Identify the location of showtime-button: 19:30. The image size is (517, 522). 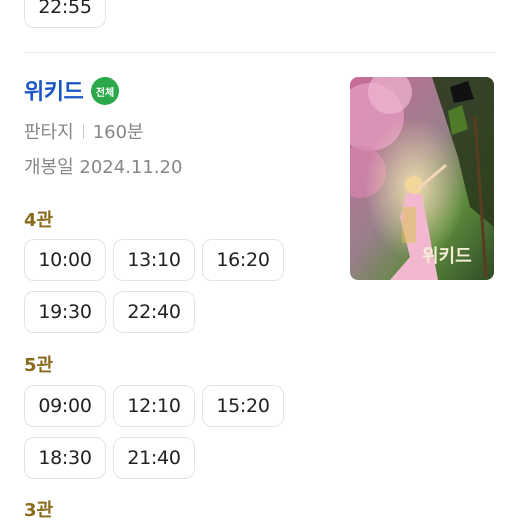
(65, 312).